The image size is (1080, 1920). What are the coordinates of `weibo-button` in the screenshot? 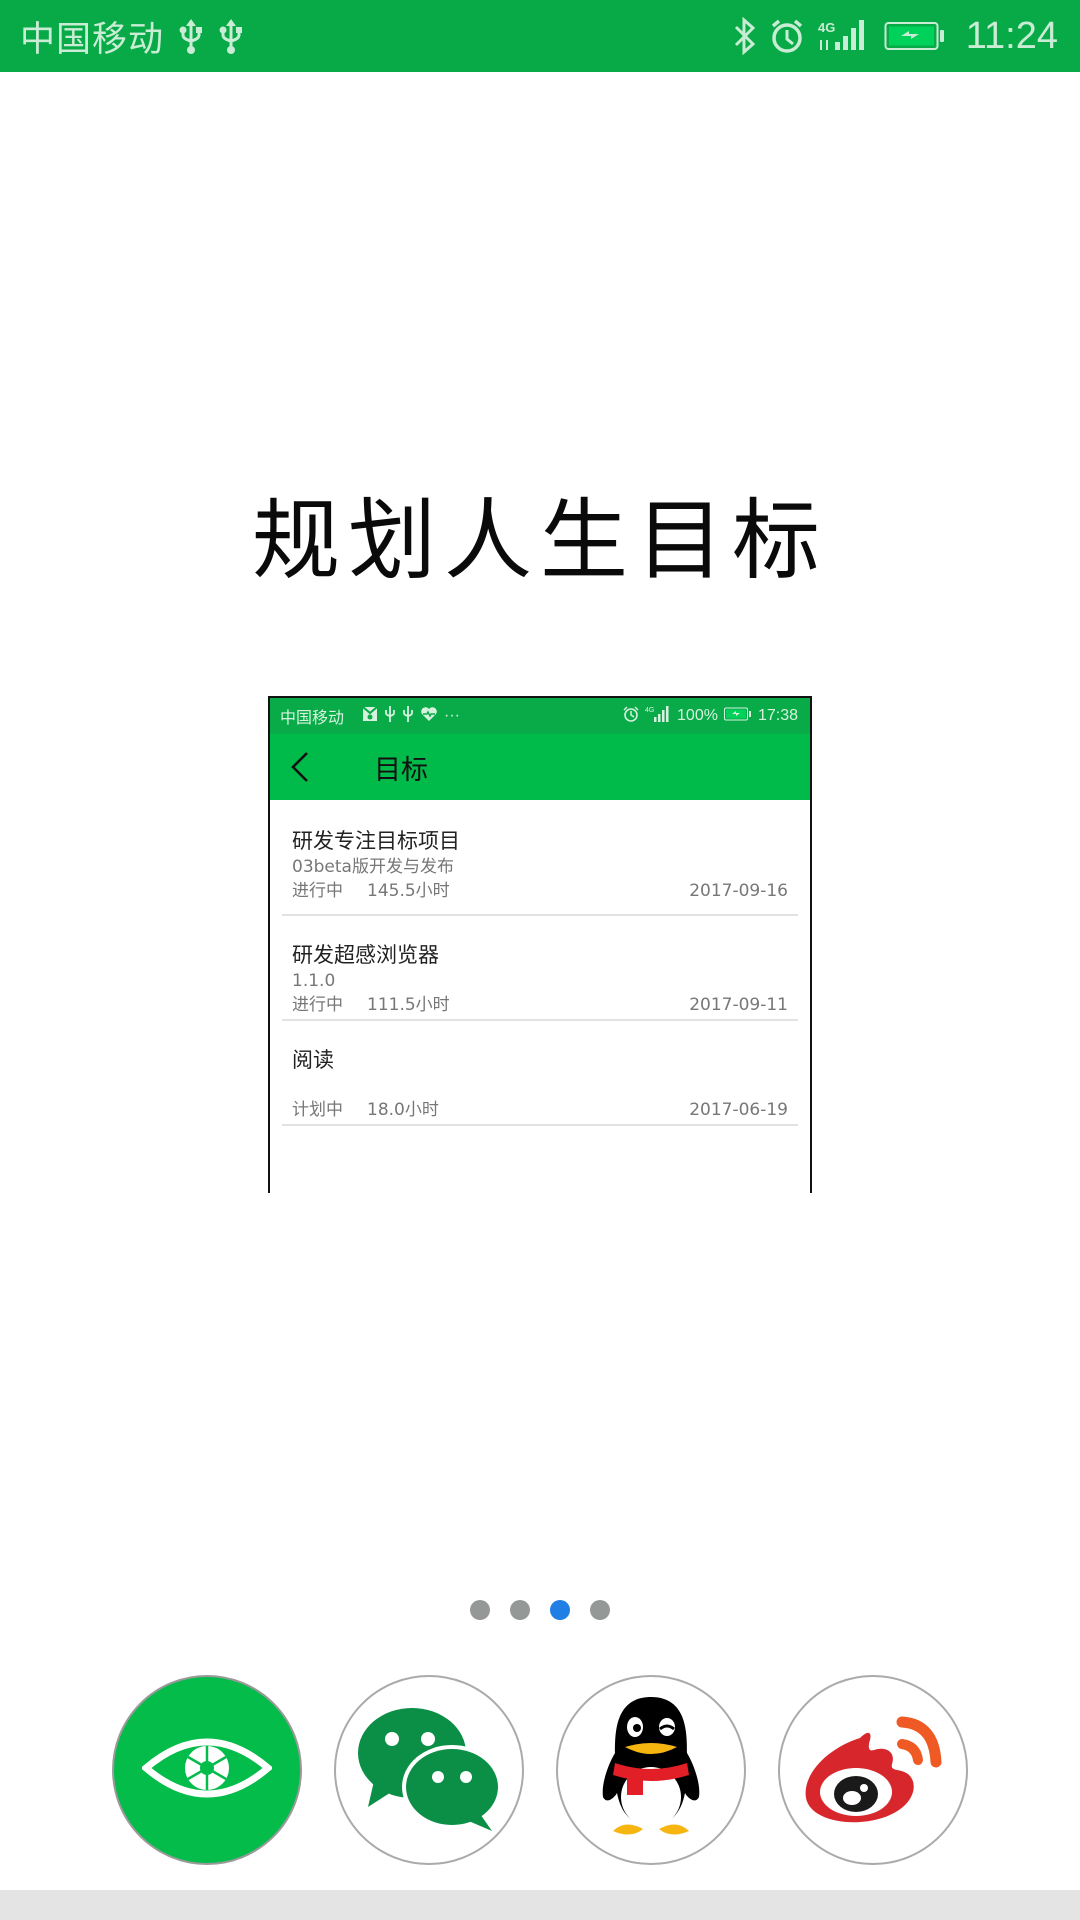 It's located at (873, 1770).